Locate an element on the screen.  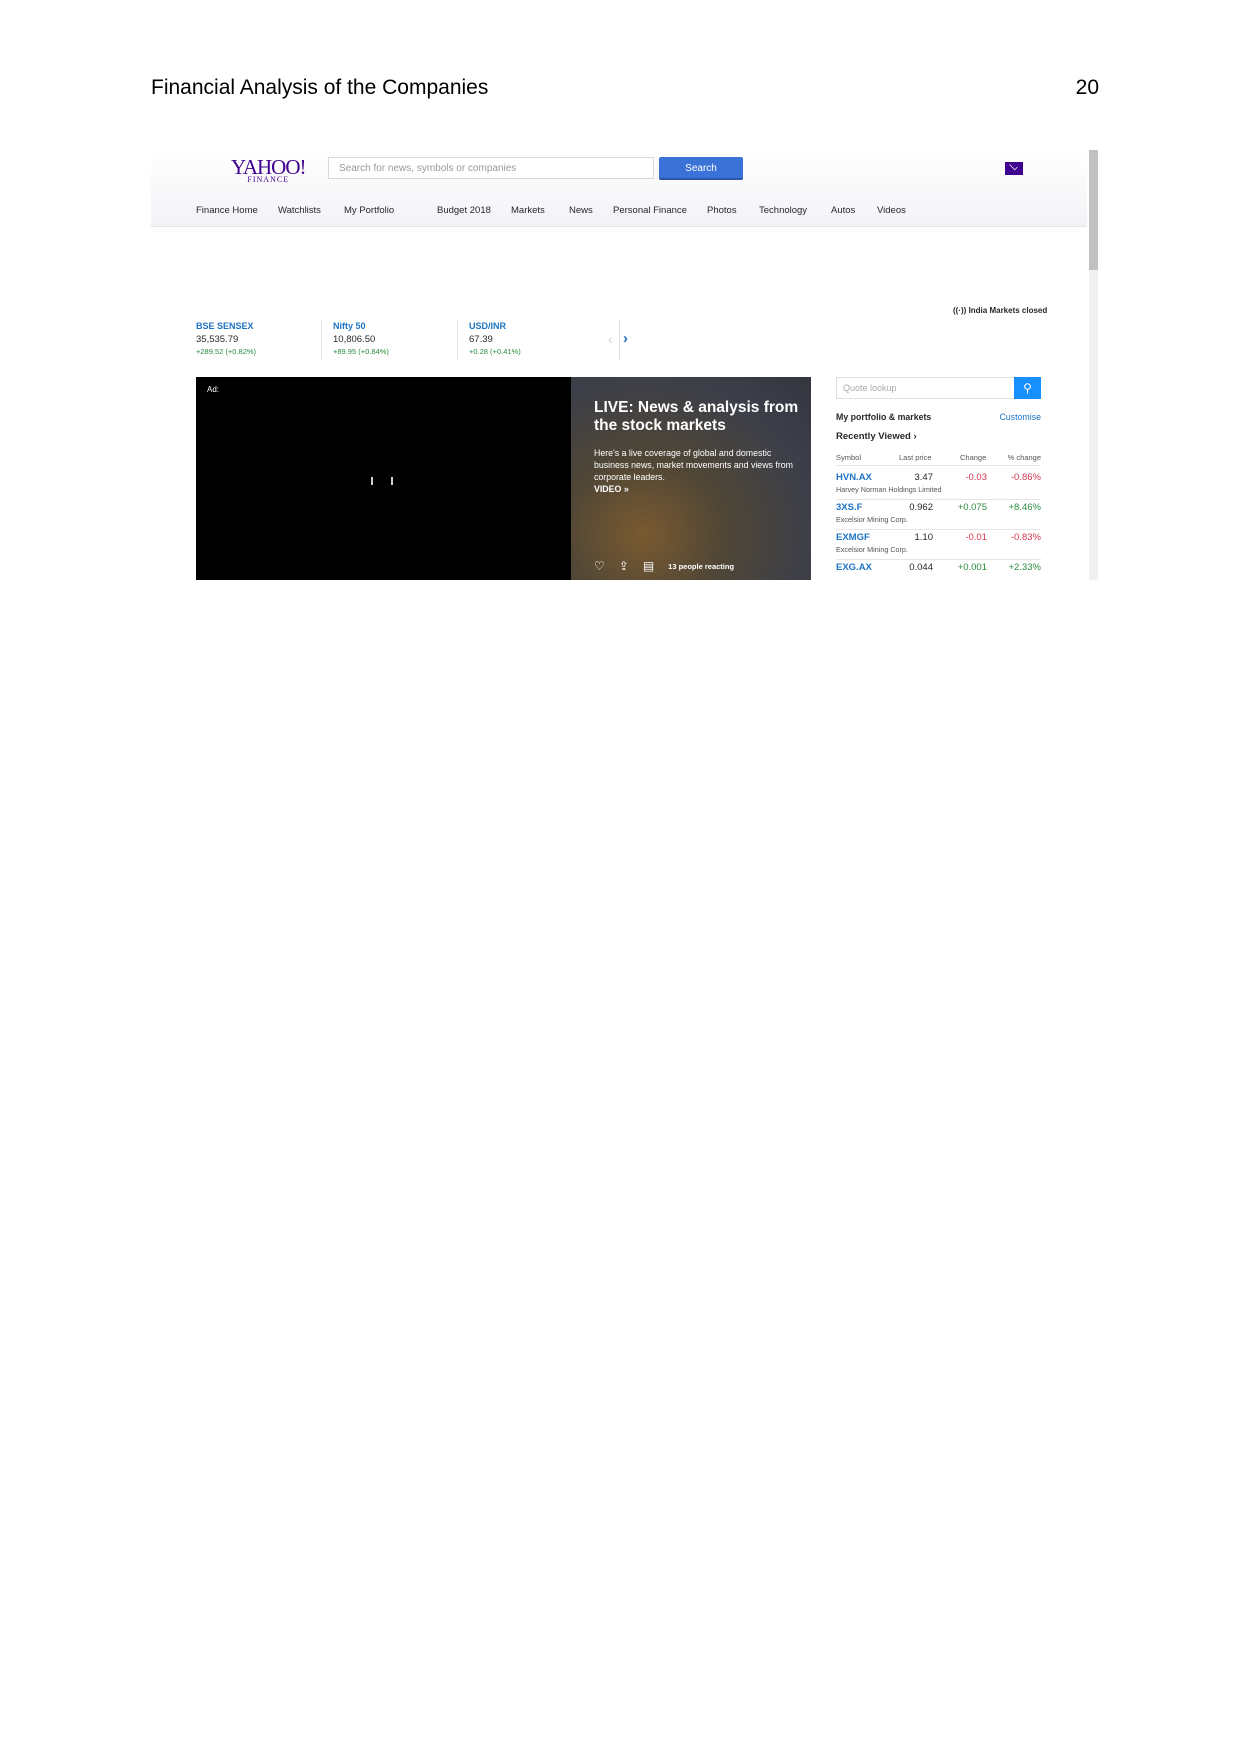
envelope-icon is located at coordinates (1014, 168).